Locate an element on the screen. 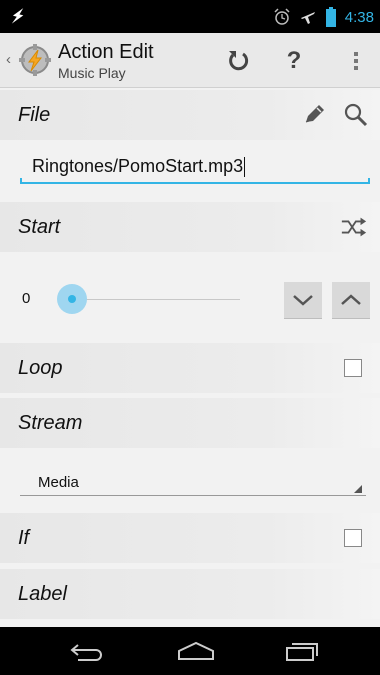 The height and width of the screenshot is (675, 380). status-bar: 4:38 is located at coordinates (190, 16).